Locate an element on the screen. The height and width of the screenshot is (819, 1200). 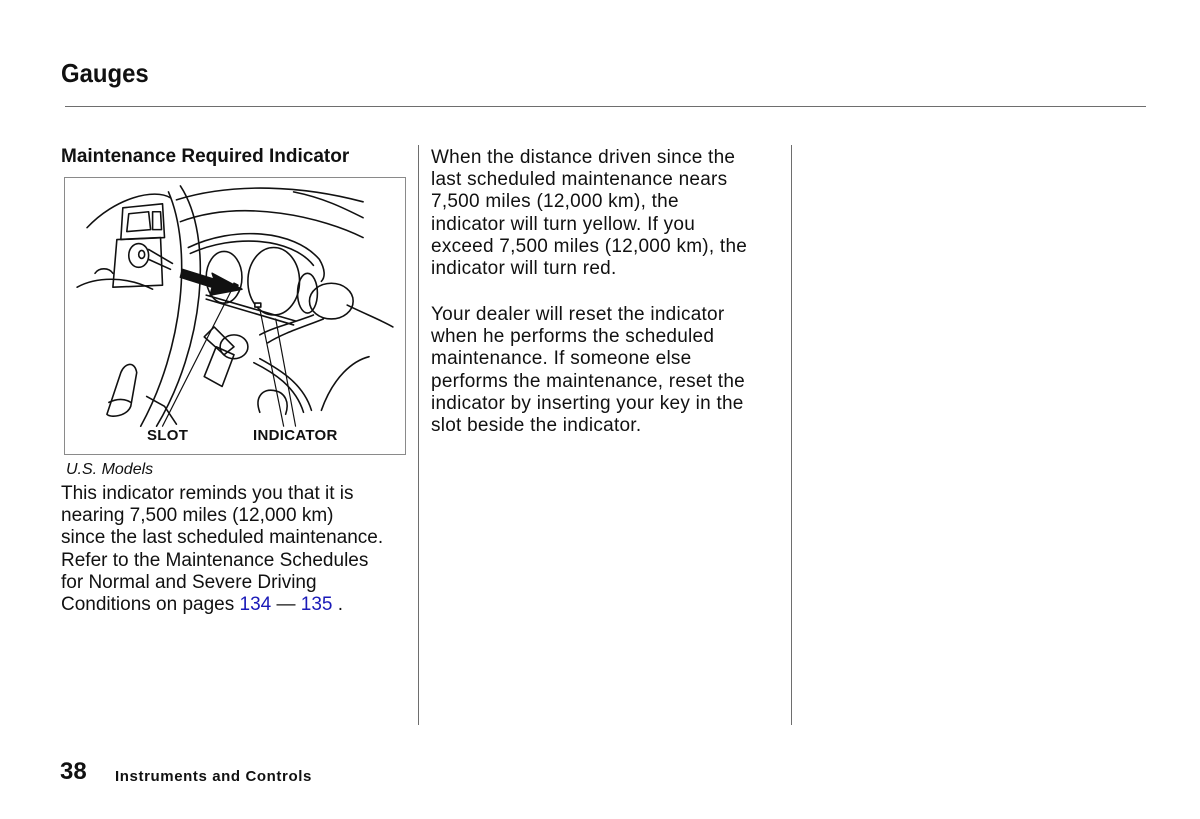
footer-section-name: Instruments and Controls is located at coordinates (213, 776).